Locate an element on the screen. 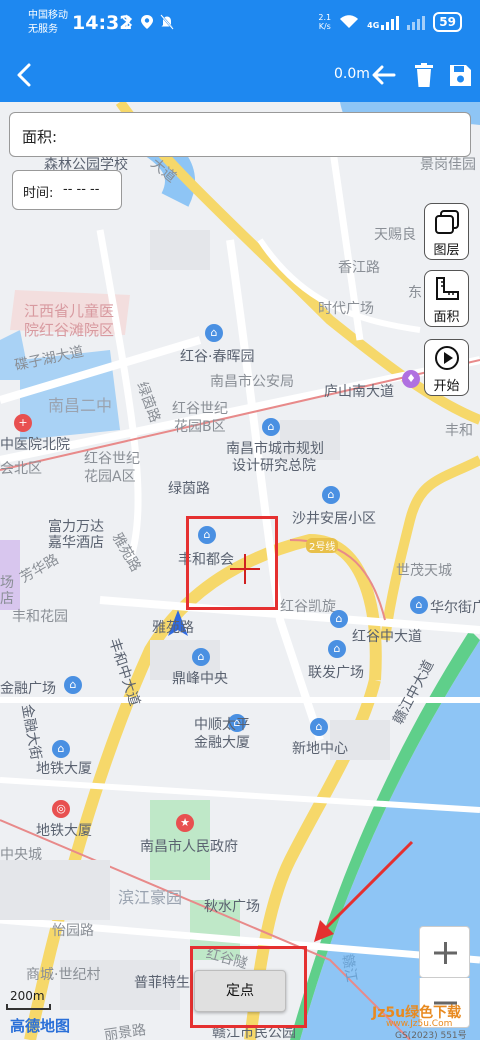 The height and width of the screenshot is (1040, 480). time-value: -- -- -- is located at coordinates (81, 189).